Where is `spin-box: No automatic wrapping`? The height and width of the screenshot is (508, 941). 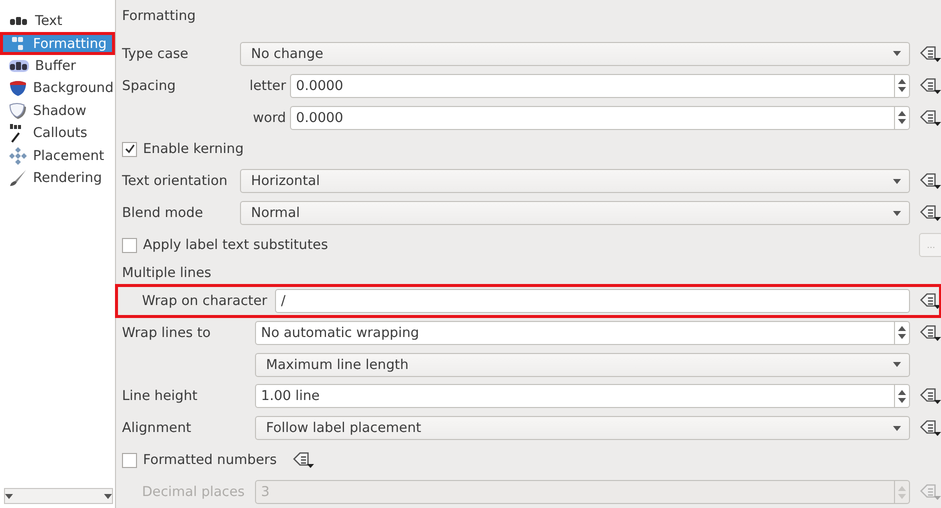 spin-box: No automatic wrapping is located at coordinates (582, 332).